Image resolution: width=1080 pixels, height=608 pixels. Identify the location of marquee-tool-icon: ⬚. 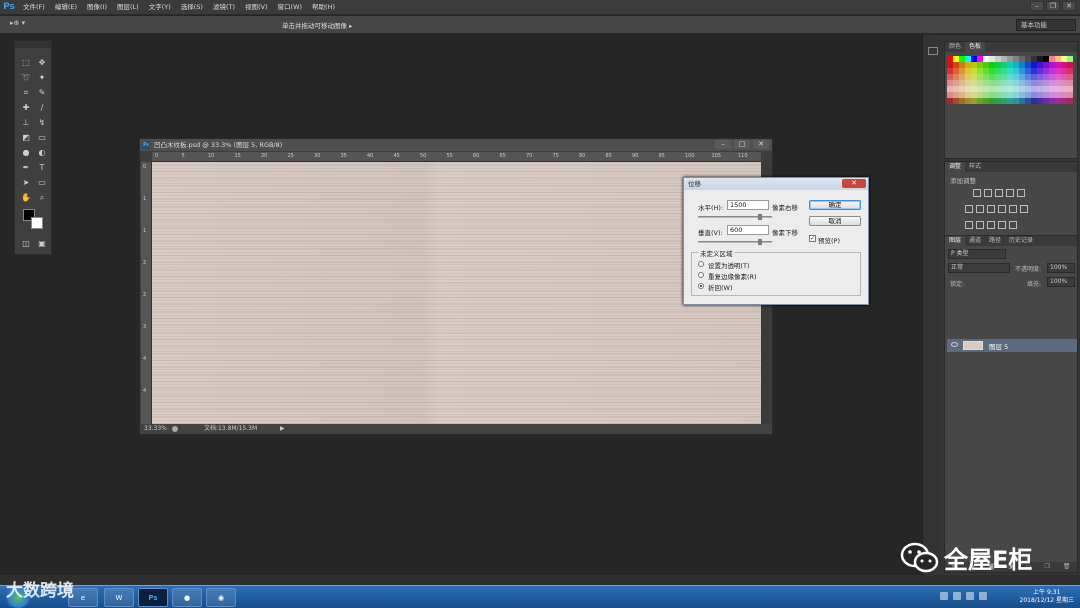
(26, 63).